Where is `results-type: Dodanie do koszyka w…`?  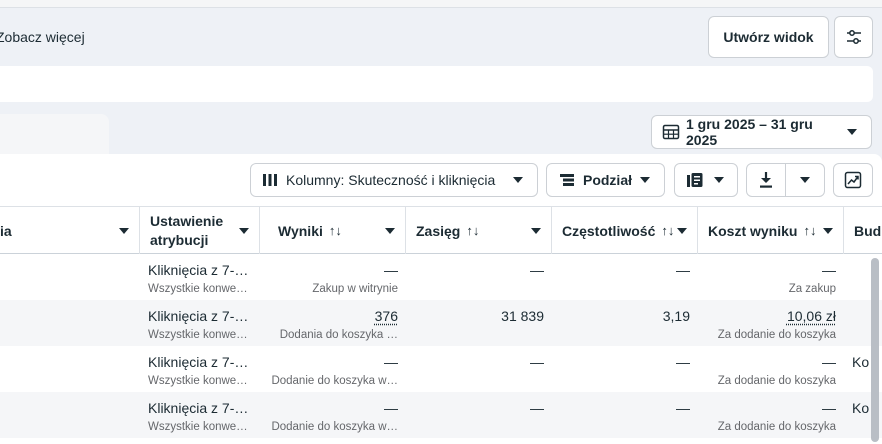
results-type: Dodanie do koszyka w… is located at coordinates (334, 427).